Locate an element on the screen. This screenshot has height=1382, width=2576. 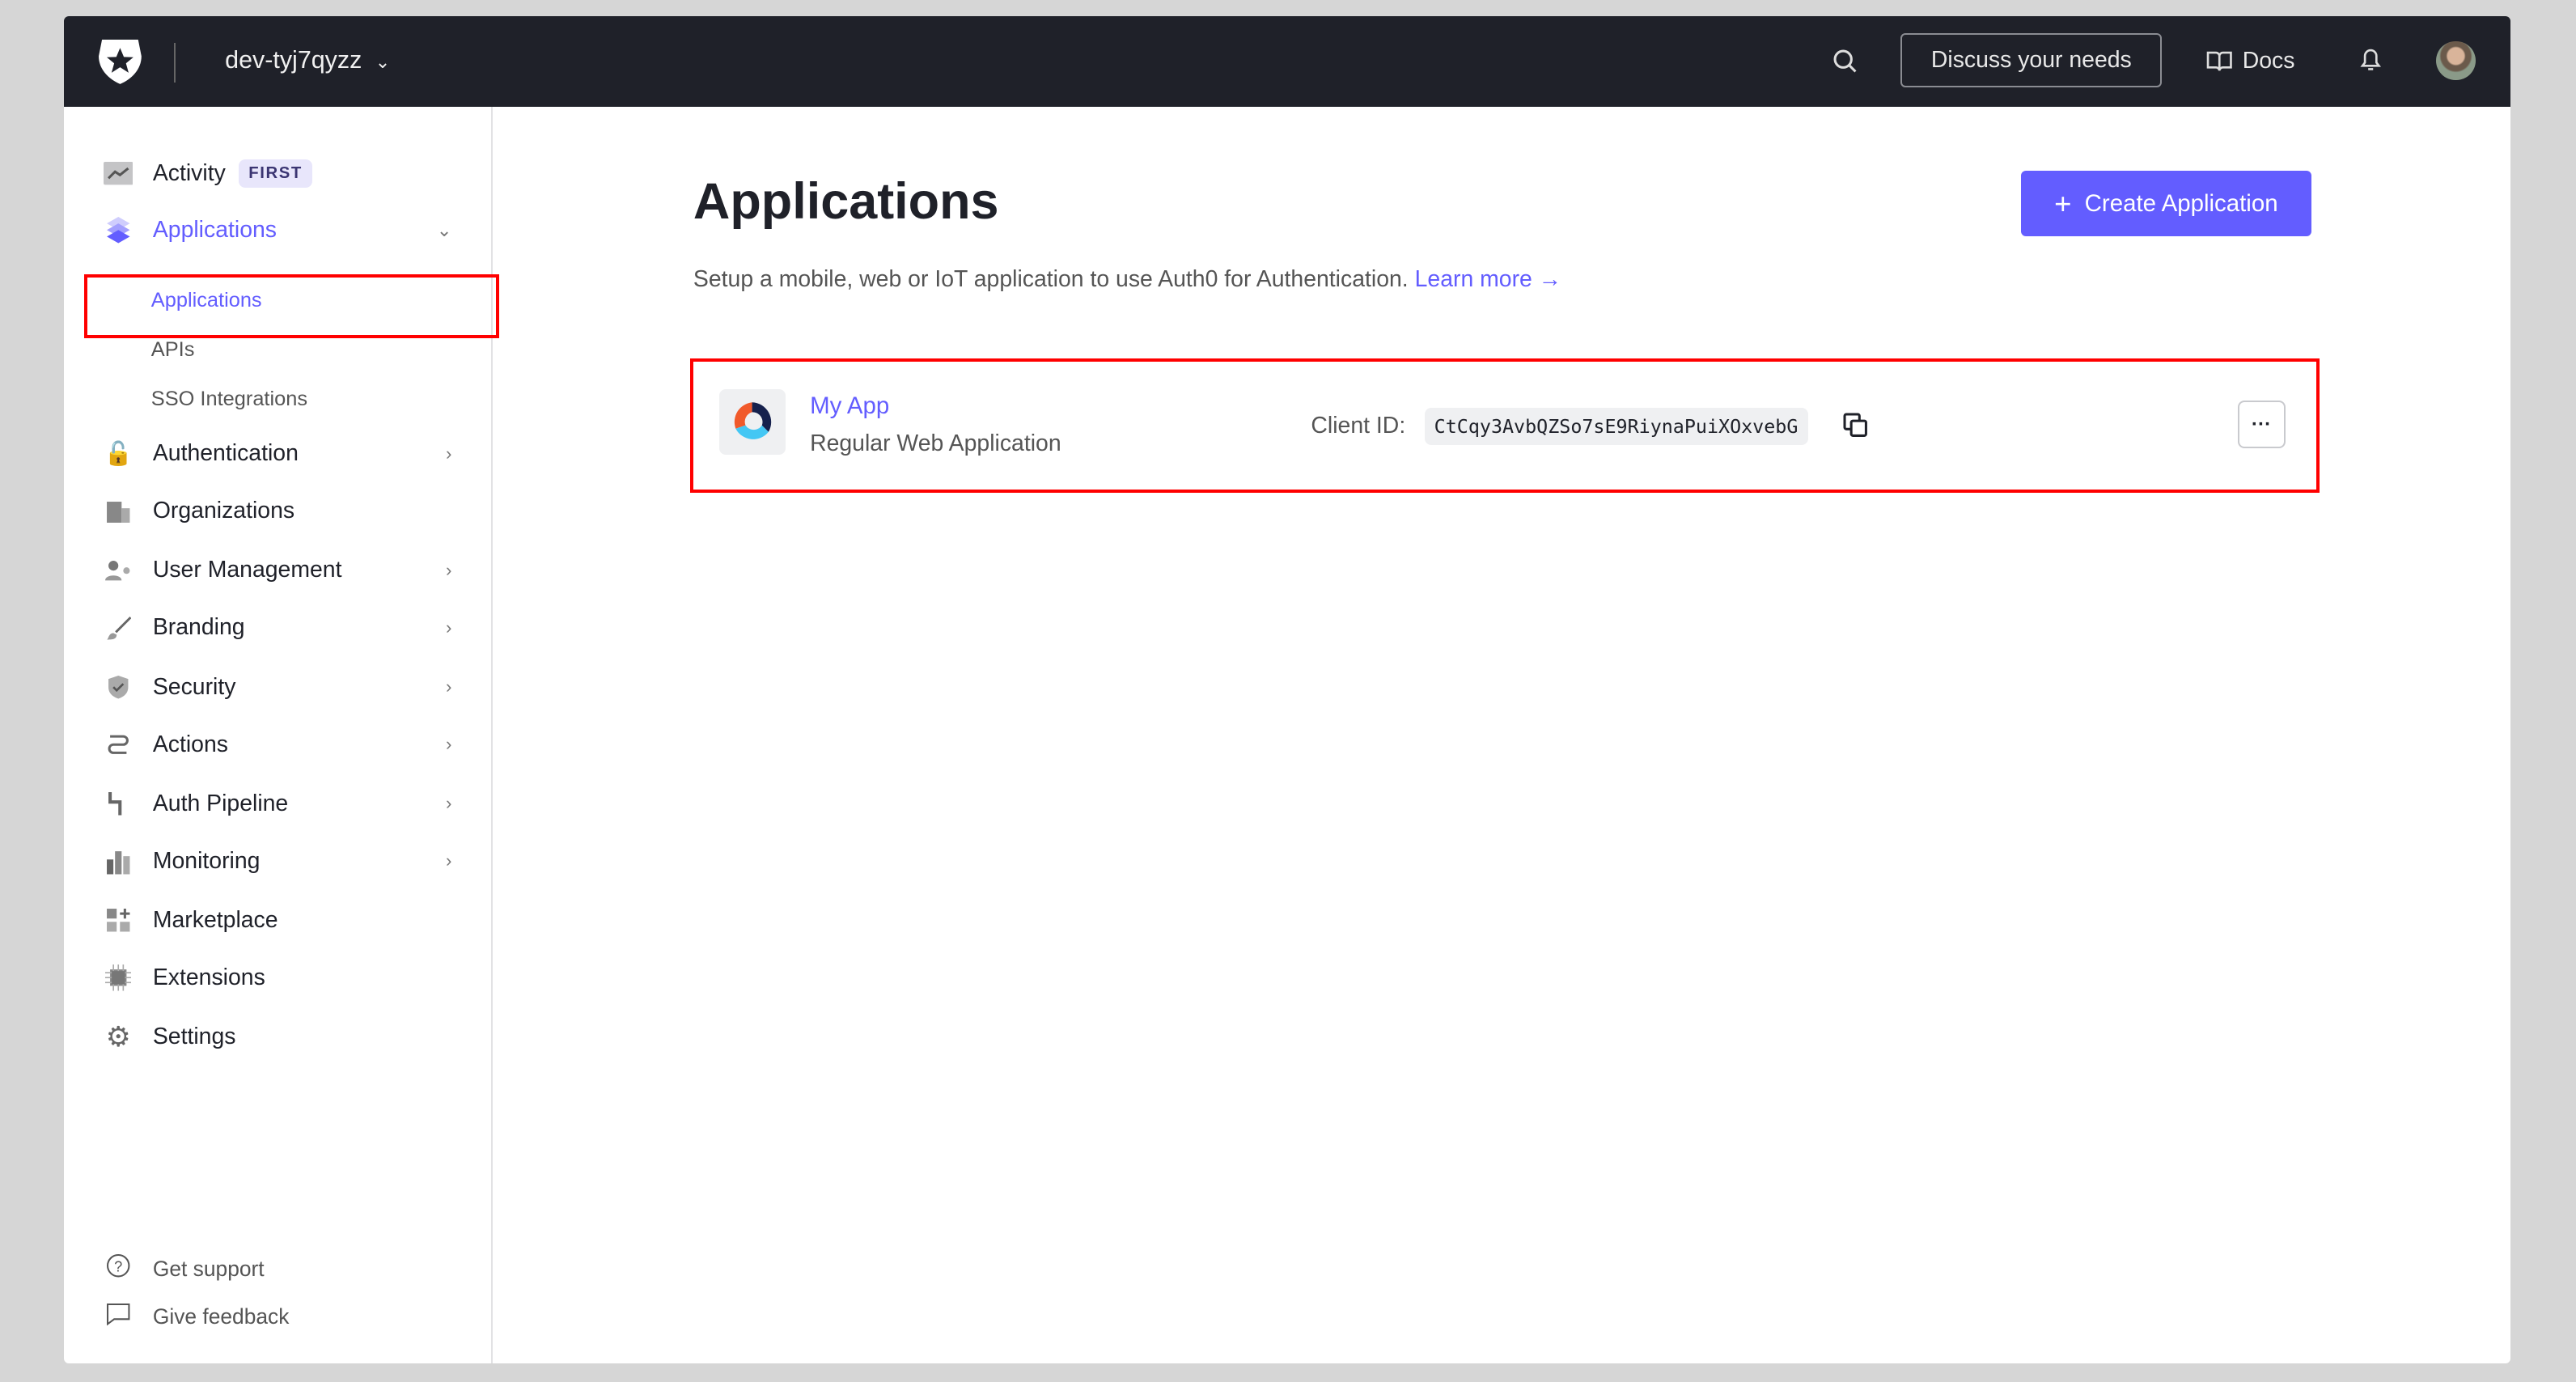
first-badge: FIRST is located at coordinates (276, 174).